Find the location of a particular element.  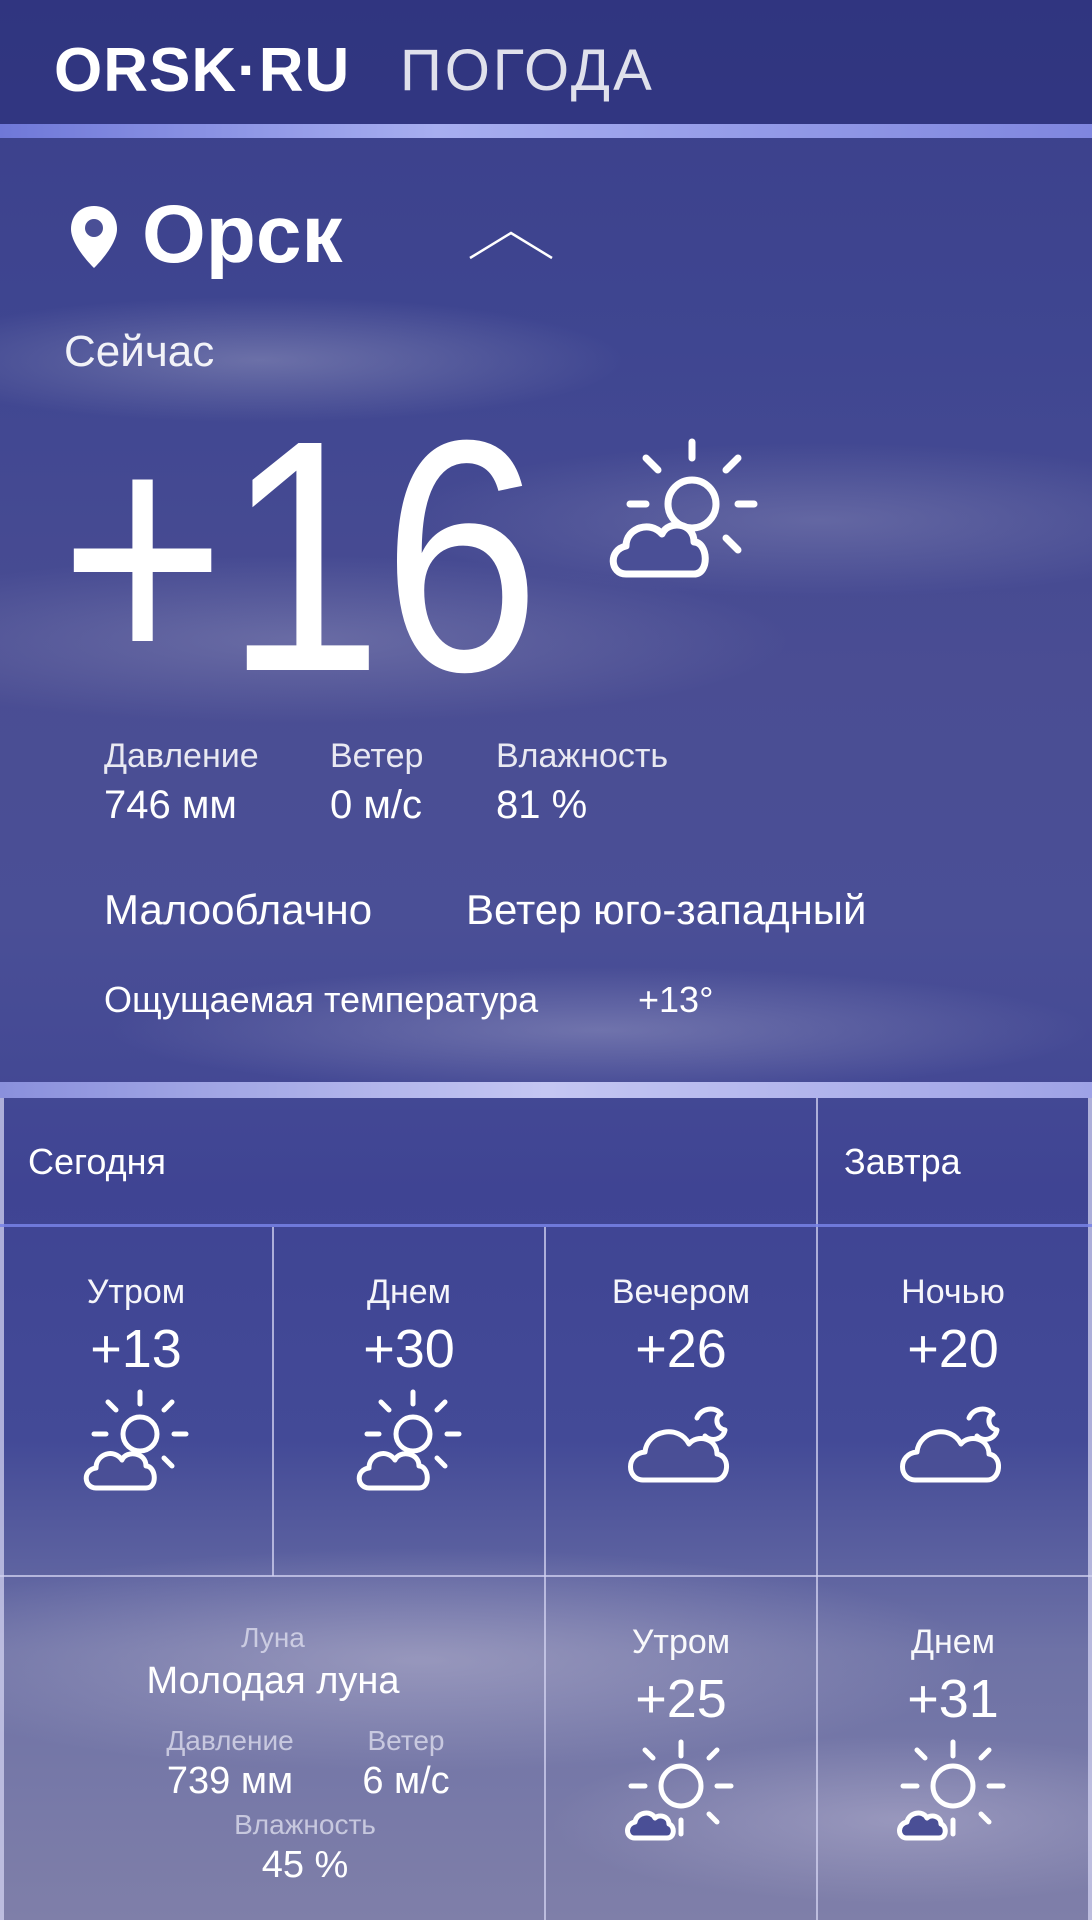

details-humidity-value: 45 % is located at coordinates (305, 1865).